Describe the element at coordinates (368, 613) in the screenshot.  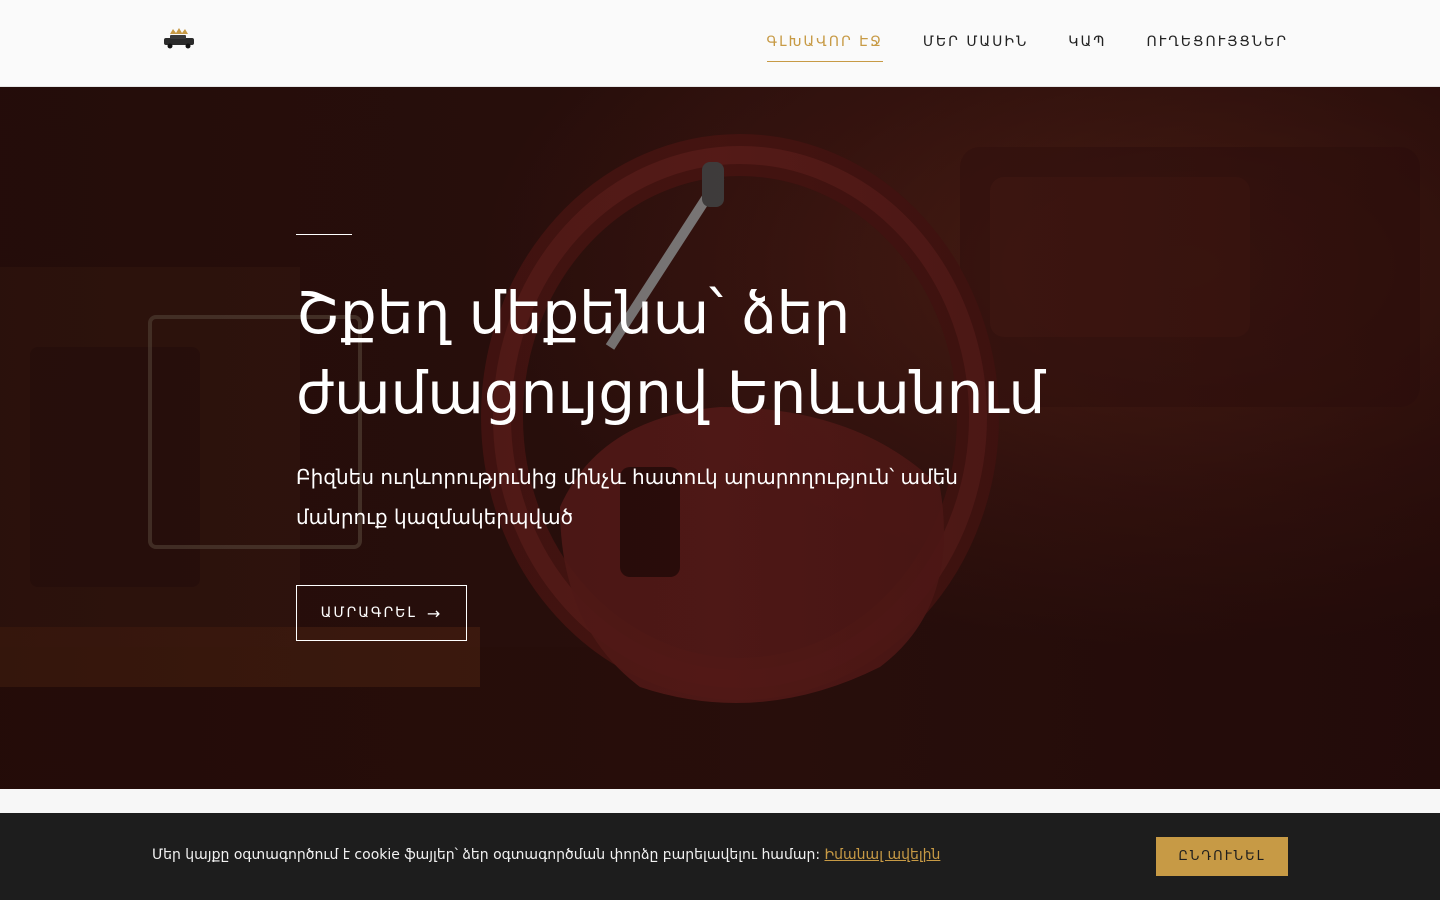
I see `book-button-label: ԱՄՐԱԳՐԵԼ` at that location.